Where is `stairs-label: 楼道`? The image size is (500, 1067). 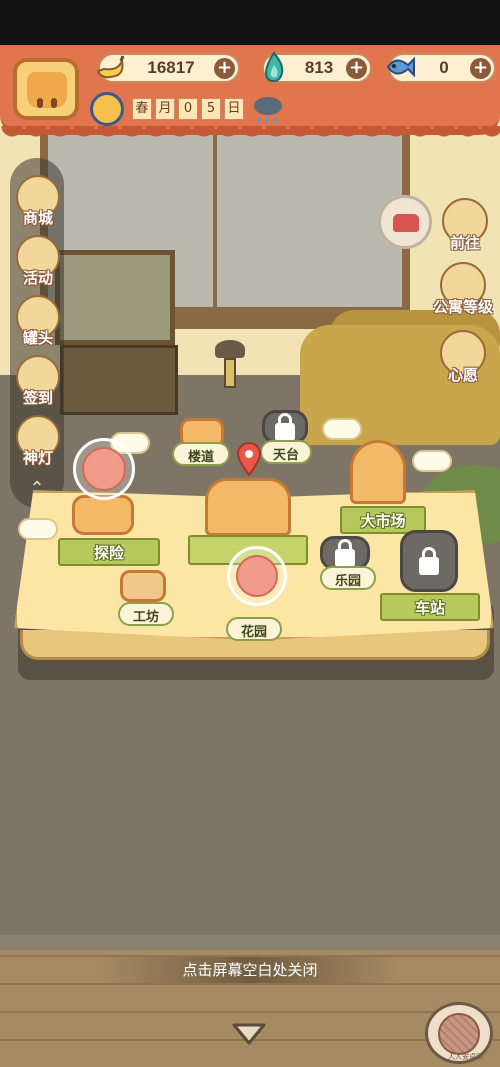 stairs-label: 楼道 is located at coordinates (200, 457).